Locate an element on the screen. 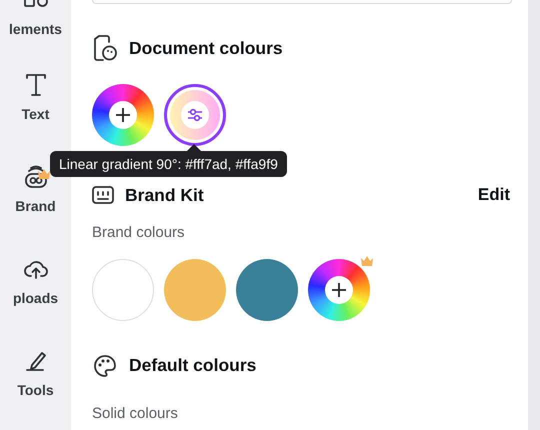  edit-link: Edit is located at coordinates (494, 195).